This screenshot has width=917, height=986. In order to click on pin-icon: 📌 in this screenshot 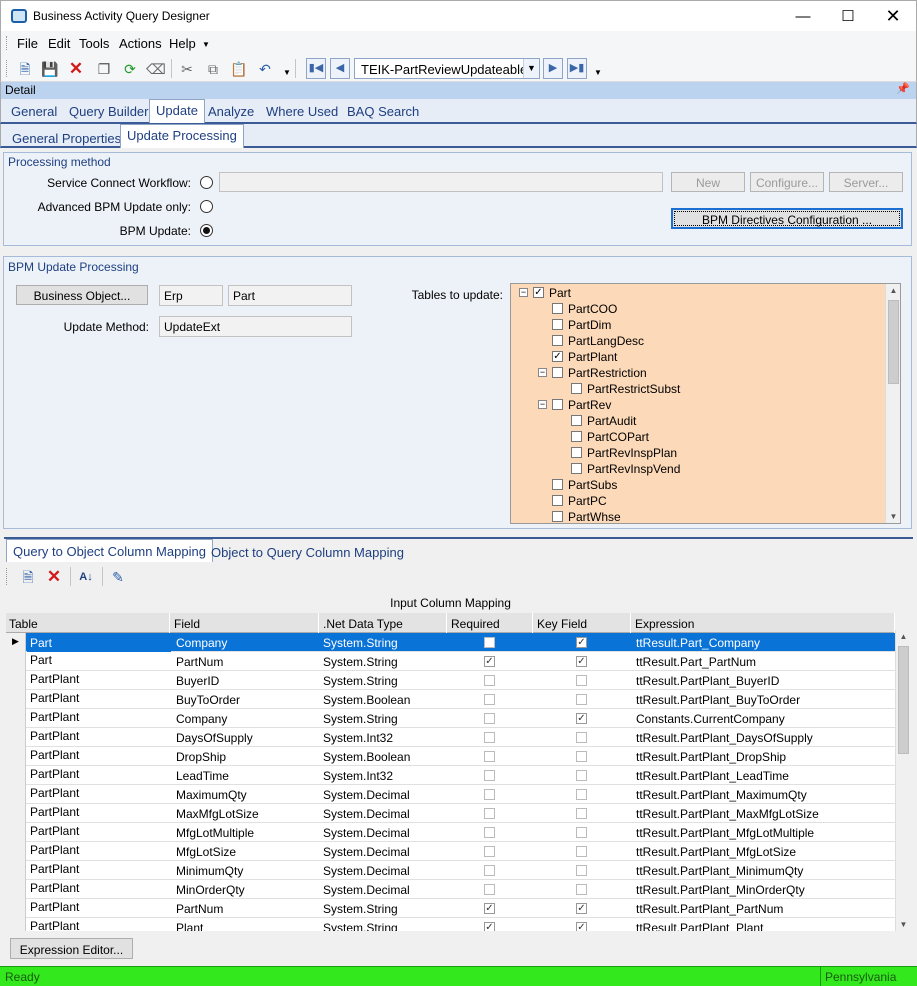, I will do `click(903, 88)`.